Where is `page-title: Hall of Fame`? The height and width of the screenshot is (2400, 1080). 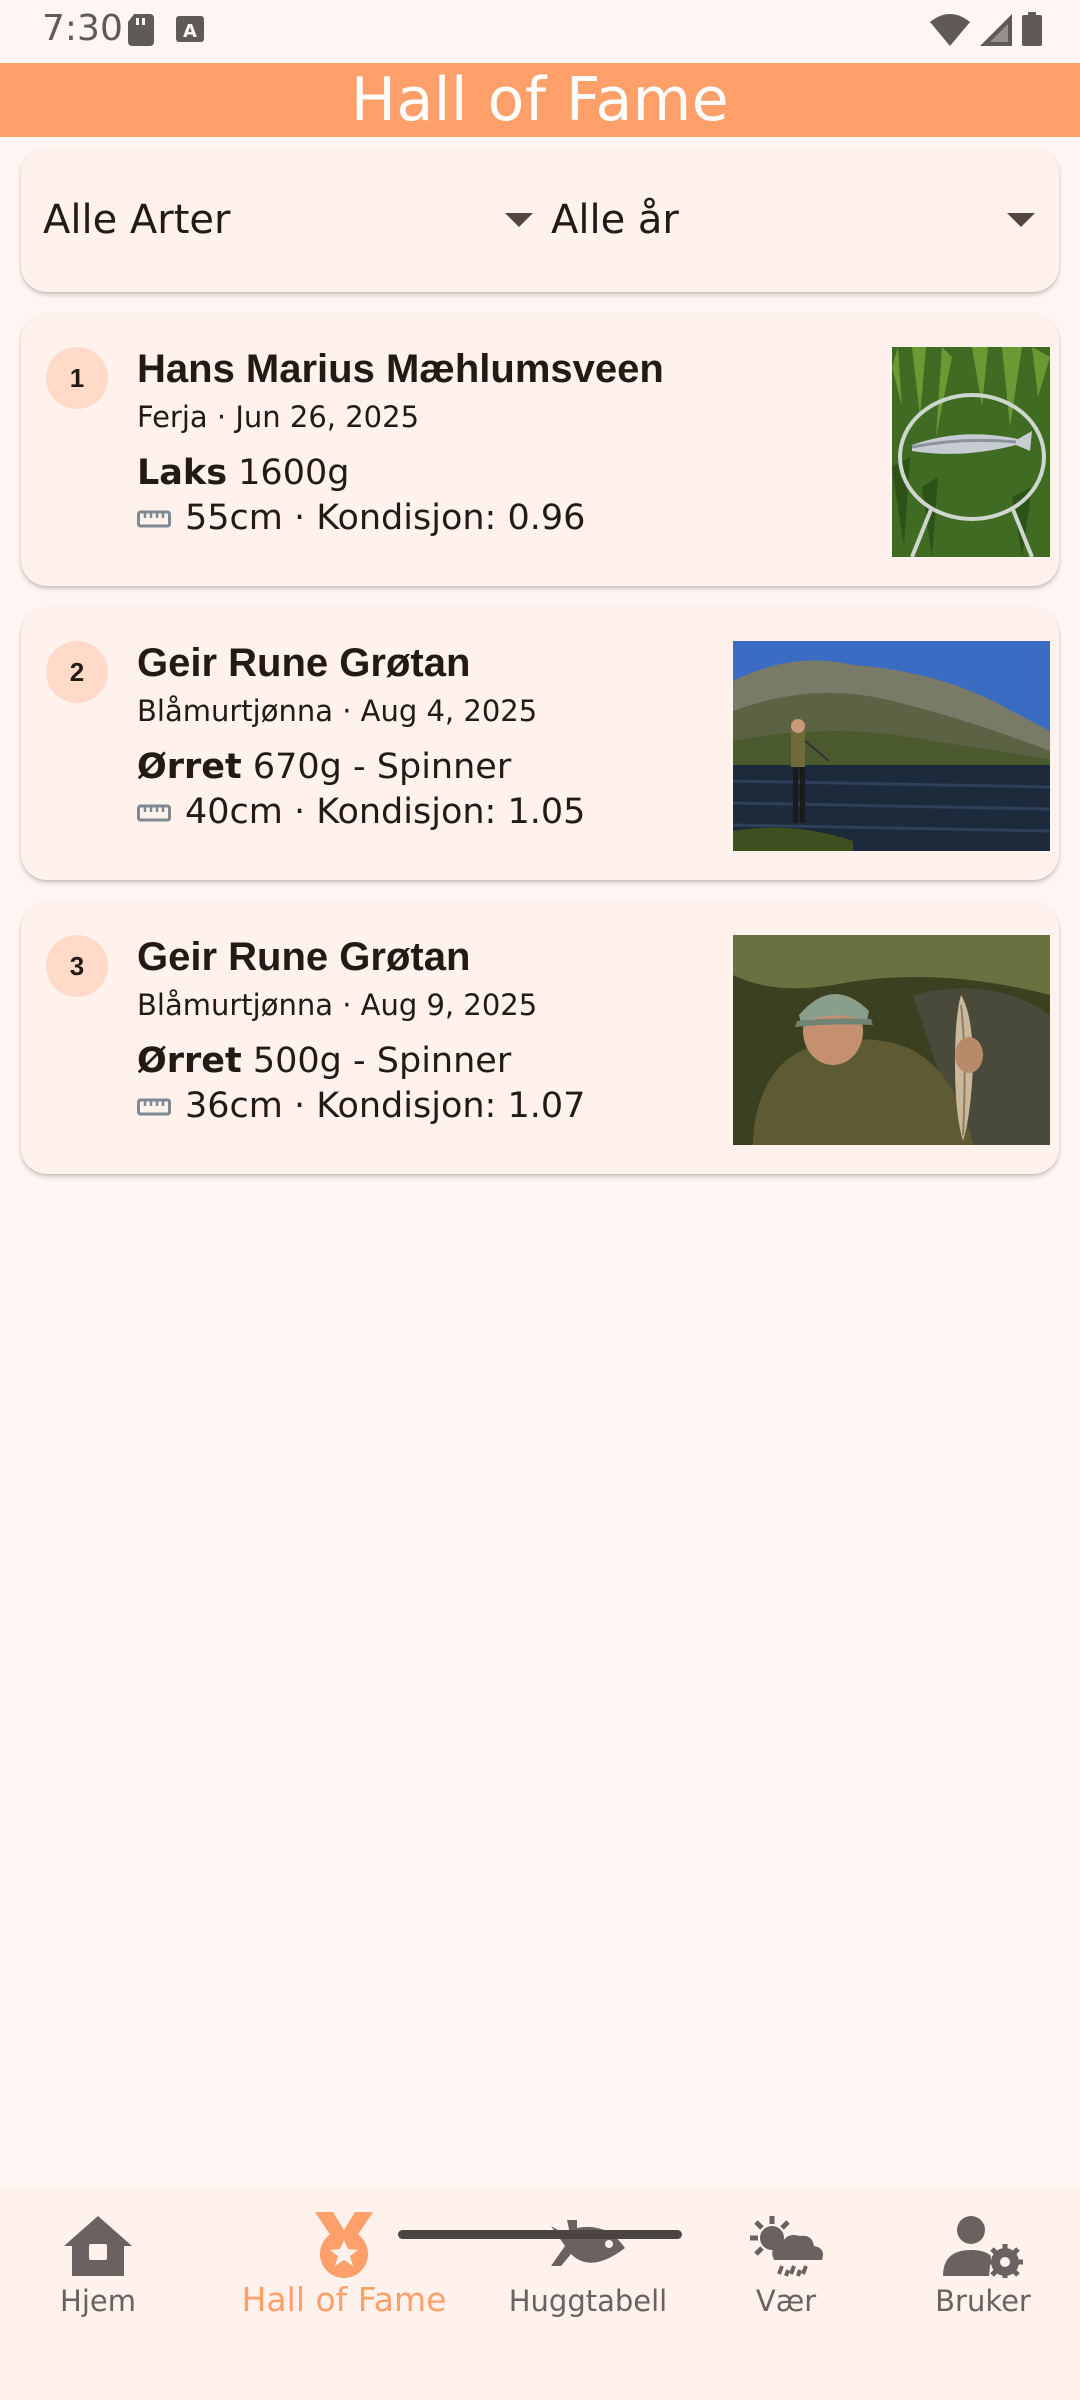 page-title: Hall of Fame is located at coordinates (540, 100).